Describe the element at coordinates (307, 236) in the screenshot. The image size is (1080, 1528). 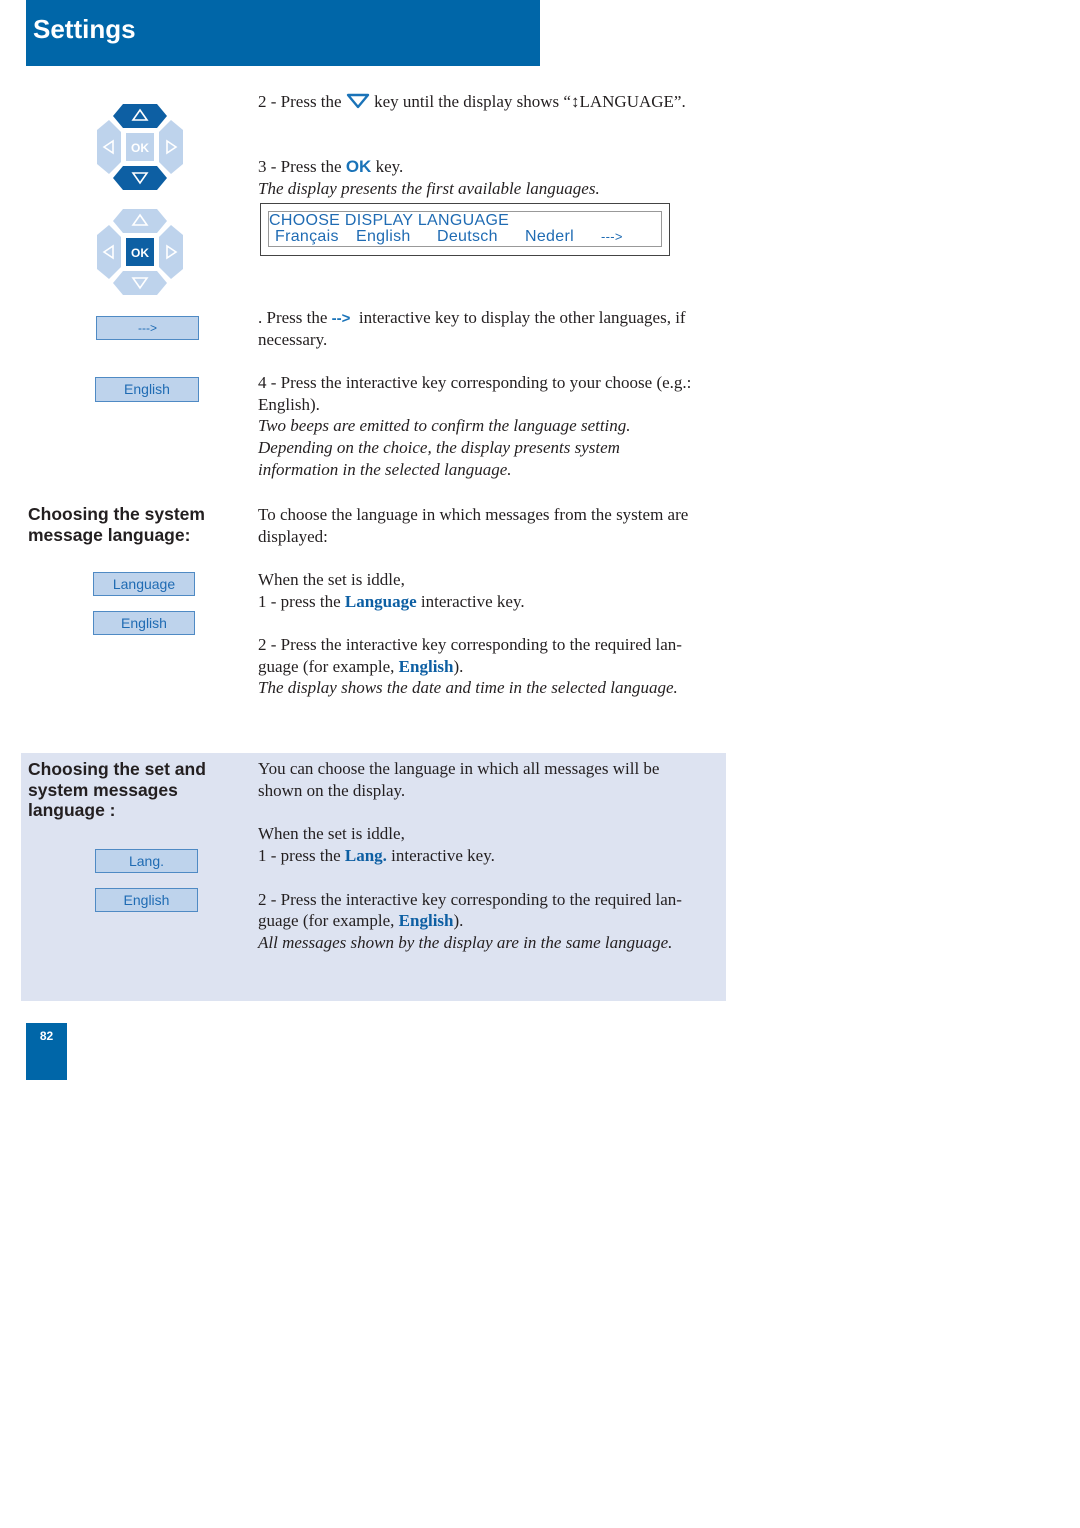
I see `lcd-option-francais: Français` at that location.